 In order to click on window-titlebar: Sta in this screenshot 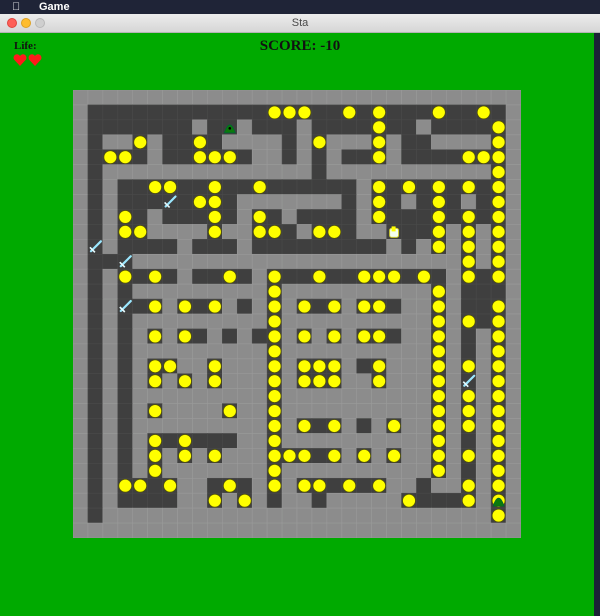, I will do `click(300, 23)`.